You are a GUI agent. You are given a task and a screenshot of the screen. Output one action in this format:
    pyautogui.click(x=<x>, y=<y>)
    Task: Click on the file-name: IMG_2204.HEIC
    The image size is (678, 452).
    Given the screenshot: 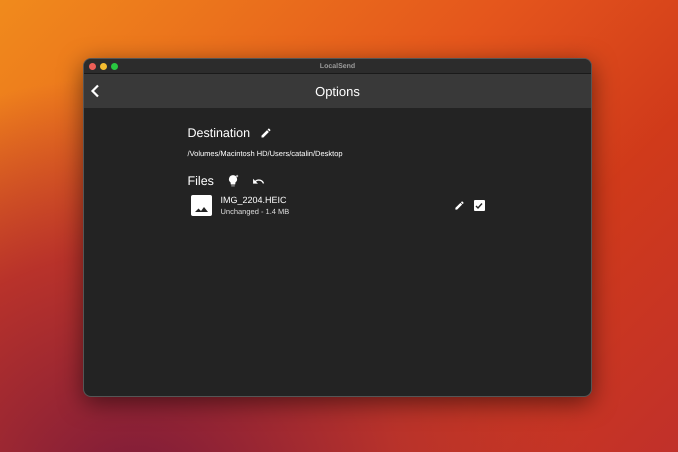 What is the action you would take?
    pyautogui.click(x=254, y=200)
    